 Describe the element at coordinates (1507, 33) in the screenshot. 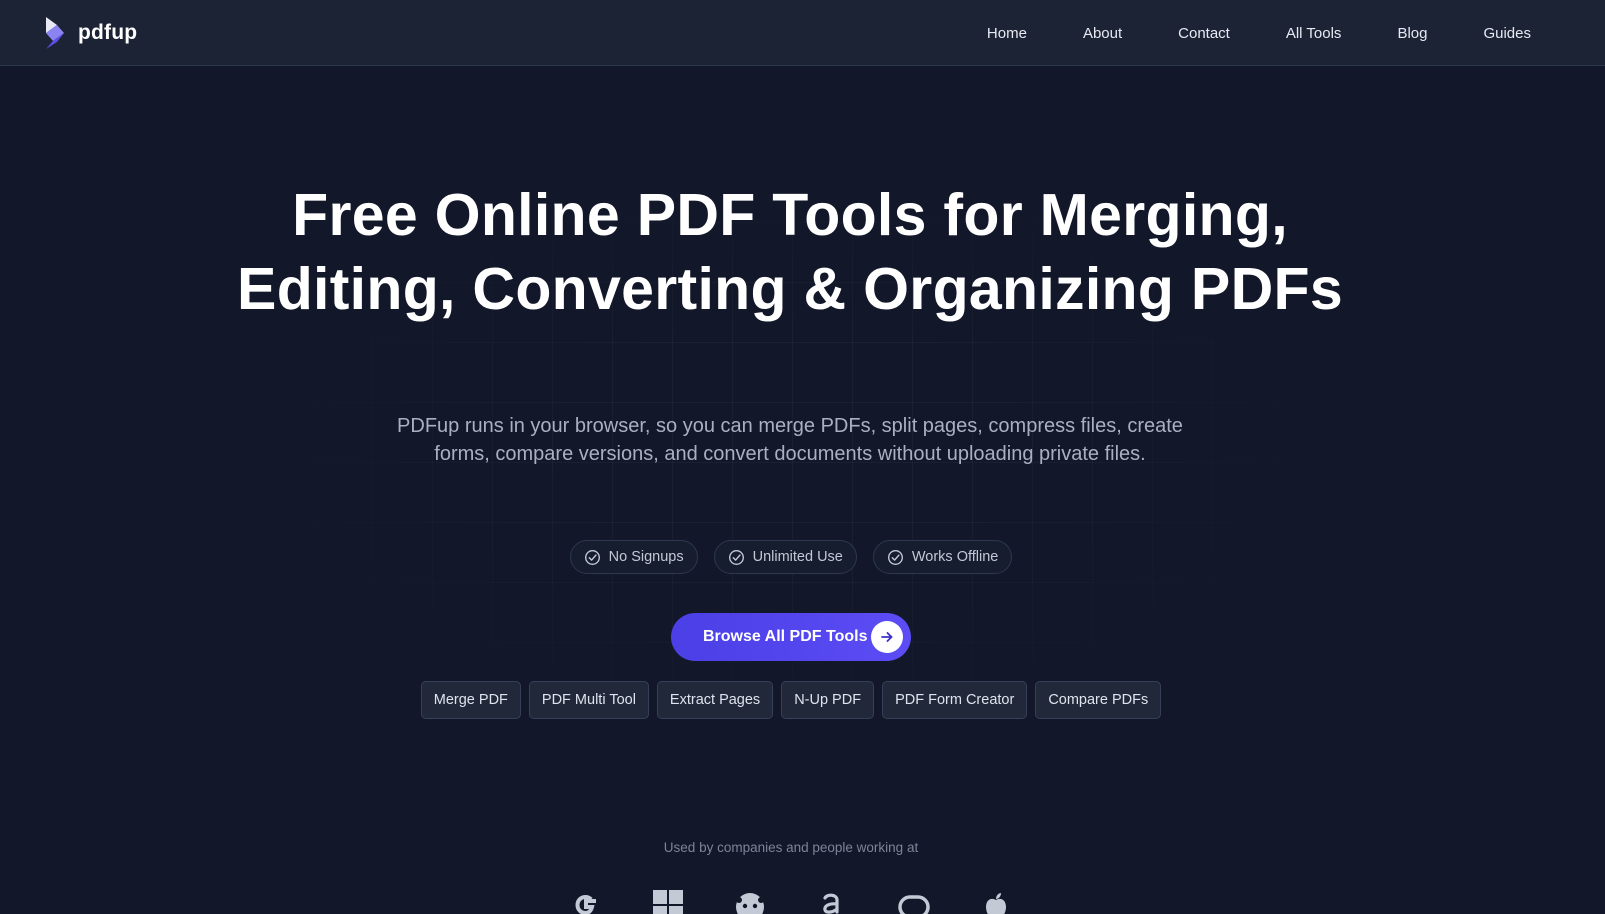

I see `nav-link-guides: Guides` at that location.